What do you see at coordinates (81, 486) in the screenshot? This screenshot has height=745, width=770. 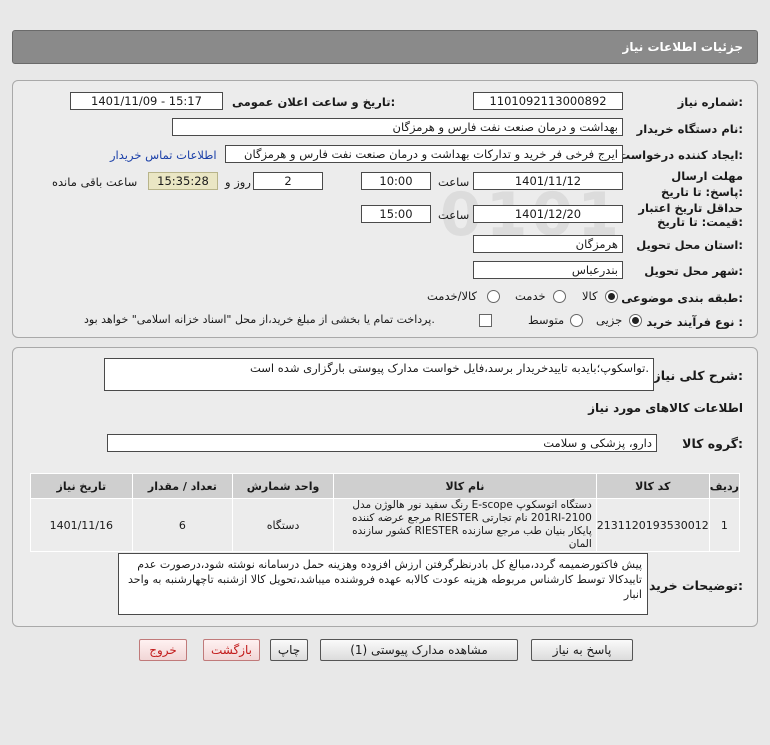 I see `col-date: تاریخ نیاز` at bounding box center [81, 486].